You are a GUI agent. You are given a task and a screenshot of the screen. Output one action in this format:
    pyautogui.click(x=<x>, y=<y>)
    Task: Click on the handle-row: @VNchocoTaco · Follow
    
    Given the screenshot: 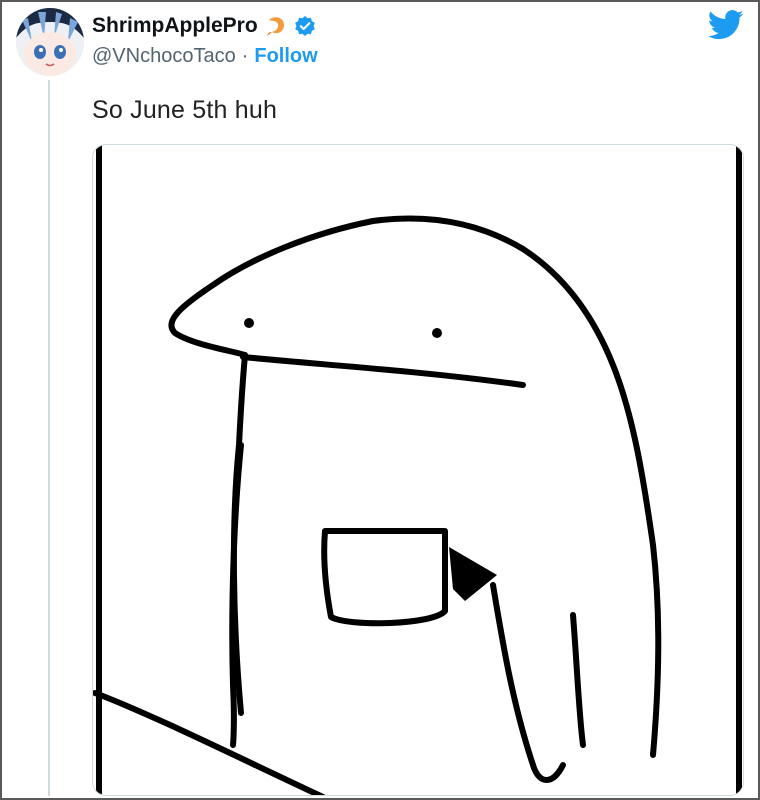 What is the action you would take?
    pyautogui.click(x=205, y=56)
    